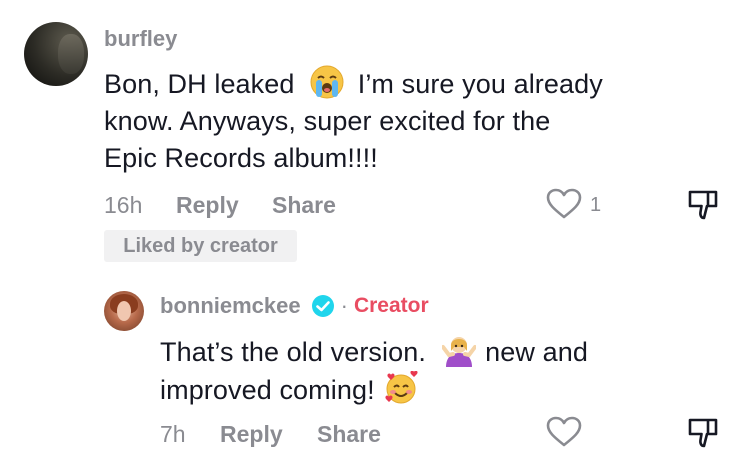 The height and width of the screenshot is (464, 750). I want to click on avatar, so click(56, 54).